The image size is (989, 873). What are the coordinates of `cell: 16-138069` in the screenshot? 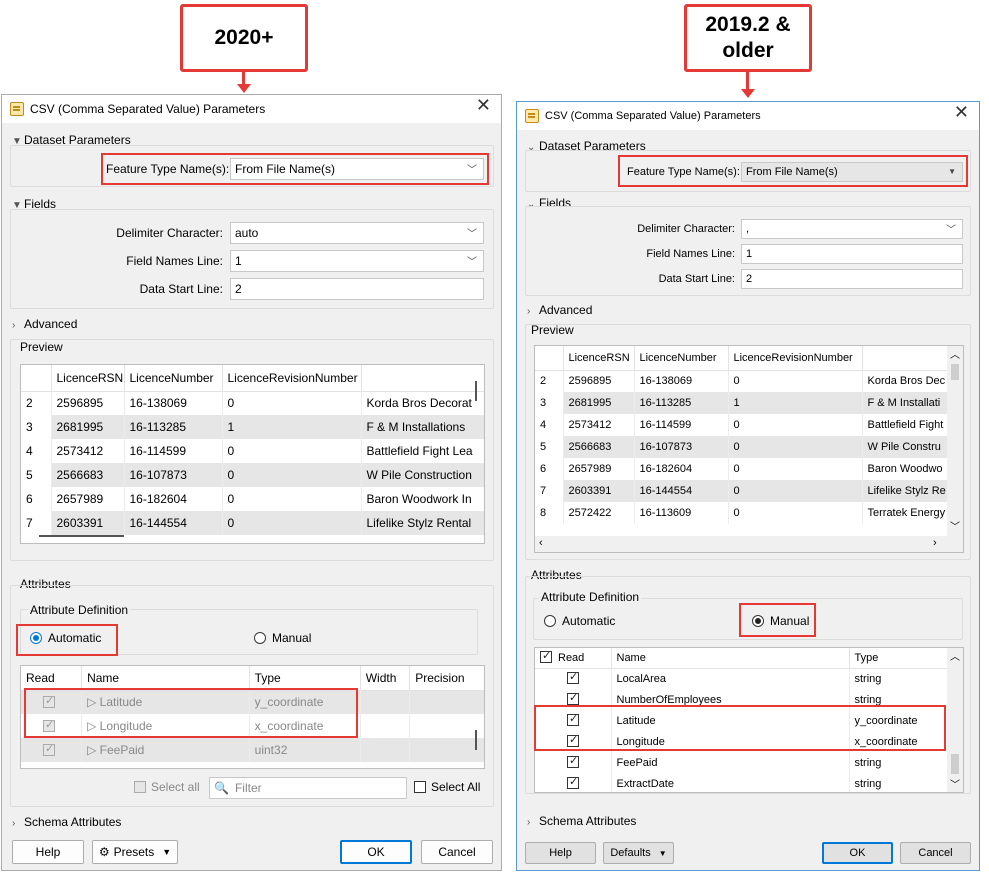 It's located at (681, 381).